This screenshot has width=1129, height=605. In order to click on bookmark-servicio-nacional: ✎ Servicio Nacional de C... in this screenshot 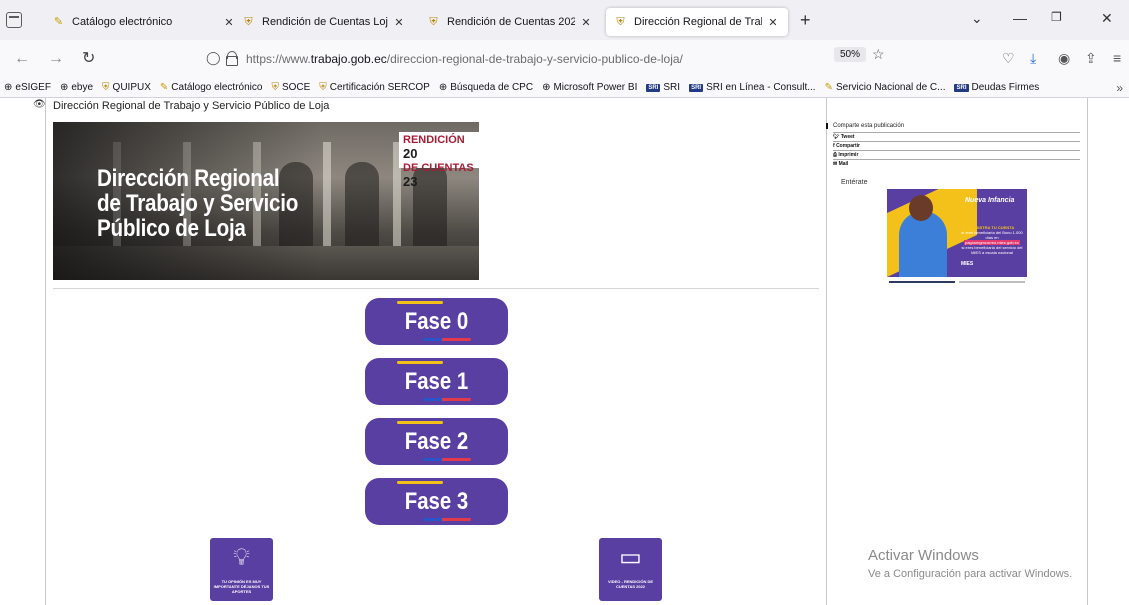, I will do `click(885, 87)`.